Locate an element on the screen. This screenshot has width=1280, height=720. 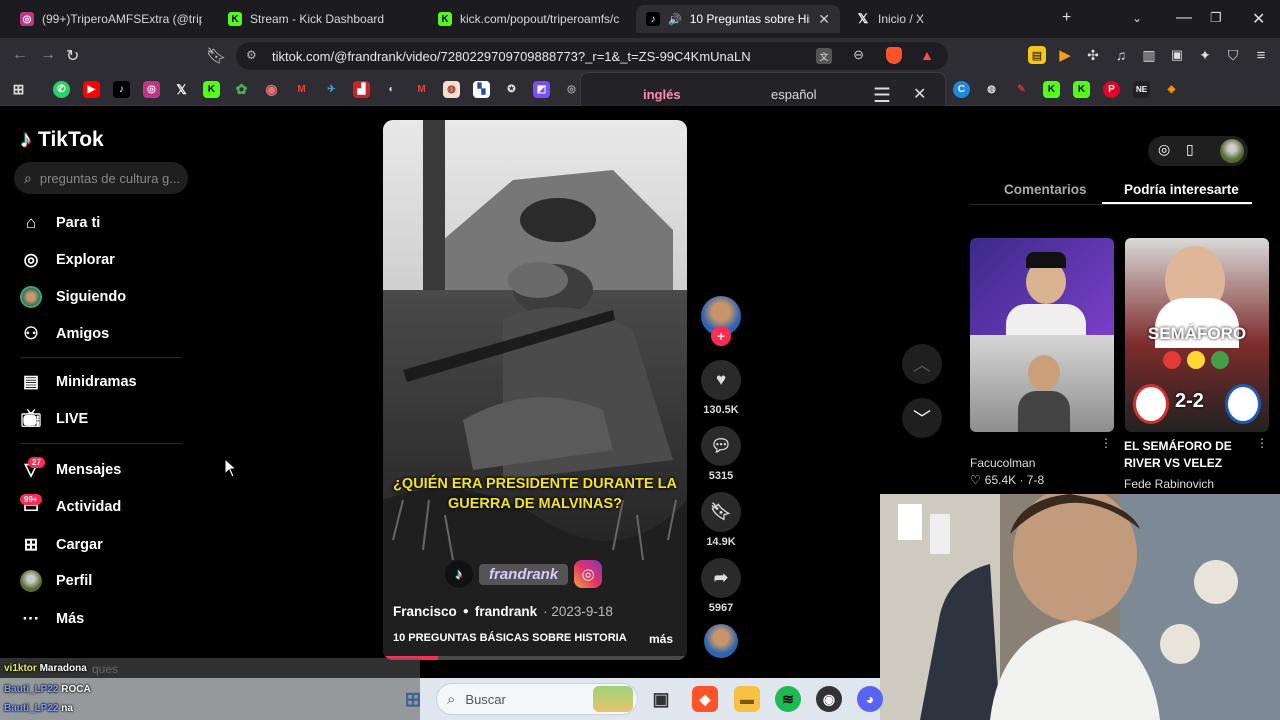
author-name: Francisco is located at coordinates (425, 611).